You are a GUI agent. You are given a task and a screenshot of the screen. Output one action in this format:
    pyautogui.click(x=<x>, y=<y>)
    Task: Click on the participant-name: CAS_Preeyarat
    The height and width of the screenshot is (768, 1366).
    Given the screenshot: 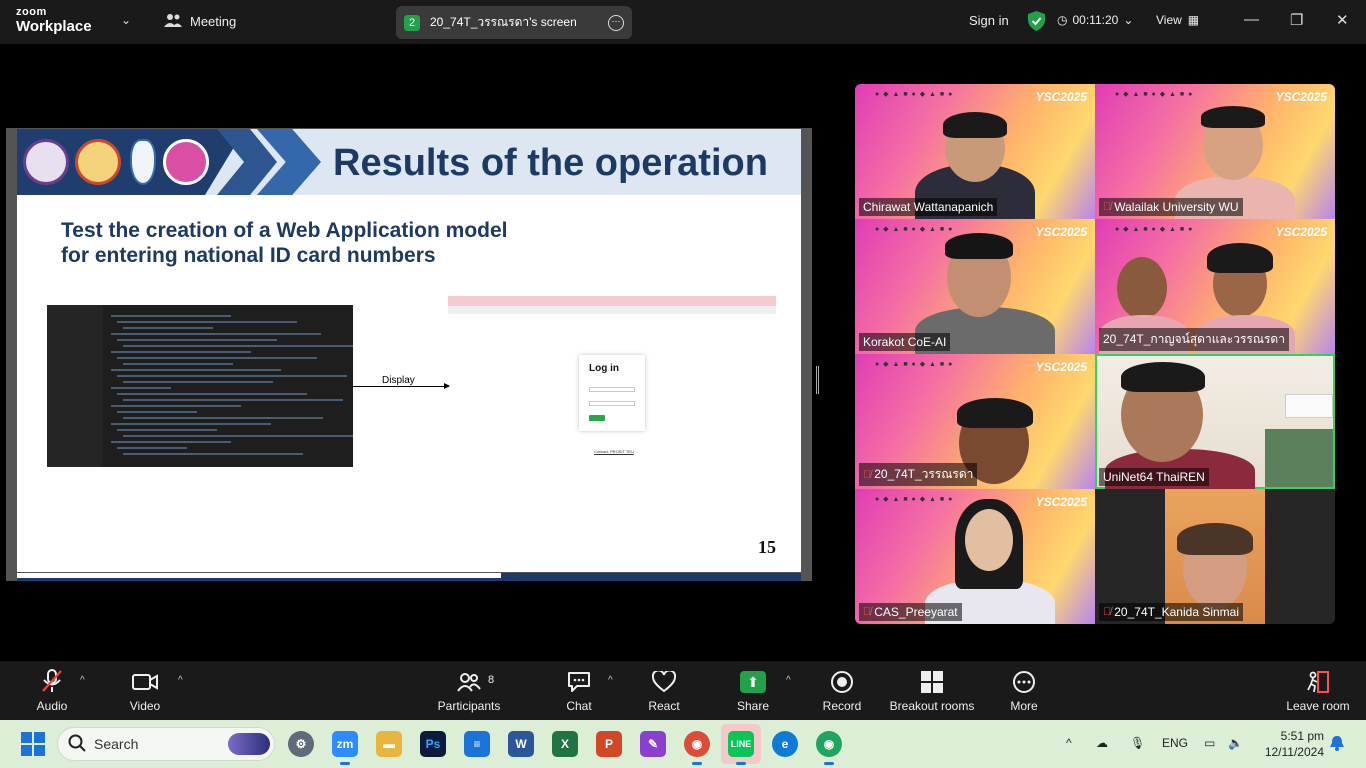 What is the action you would take?
    pyautogui.click(x=916, y=612)
    